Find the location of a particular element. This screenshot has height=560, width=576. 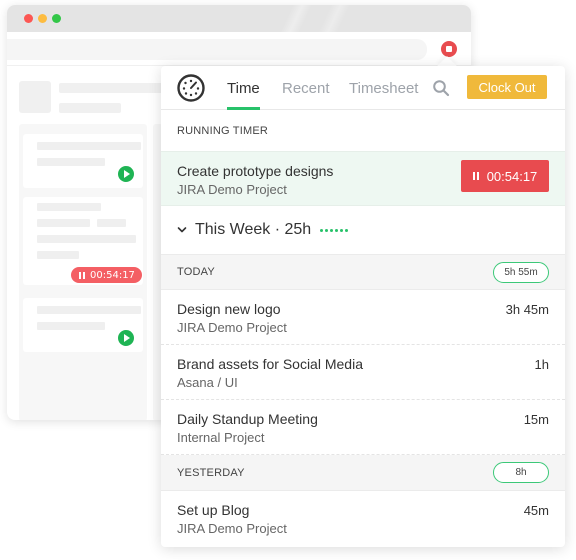

window-maximize-button is located at coordinates (56, 18).